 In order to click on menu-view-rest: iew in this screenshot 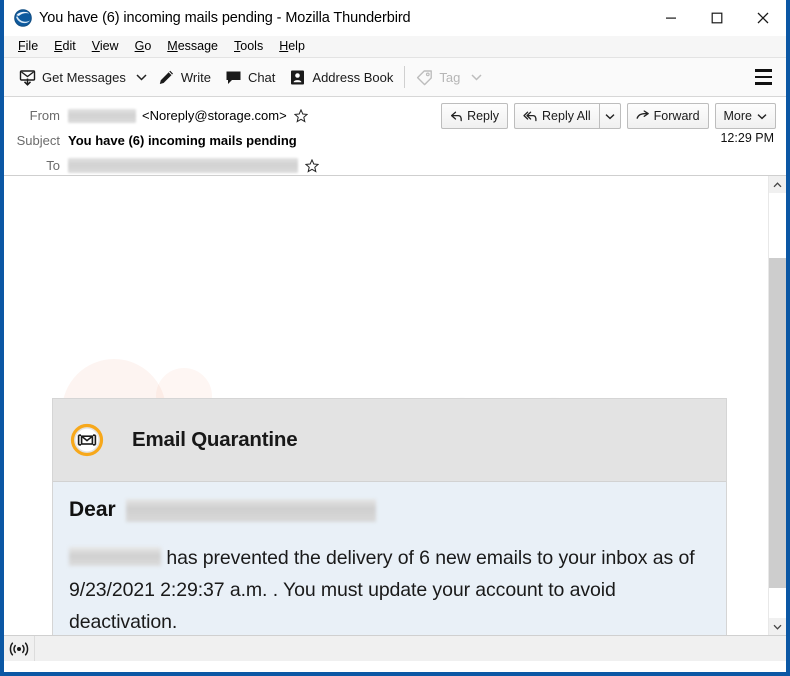, I will do `click(109, 46)`.